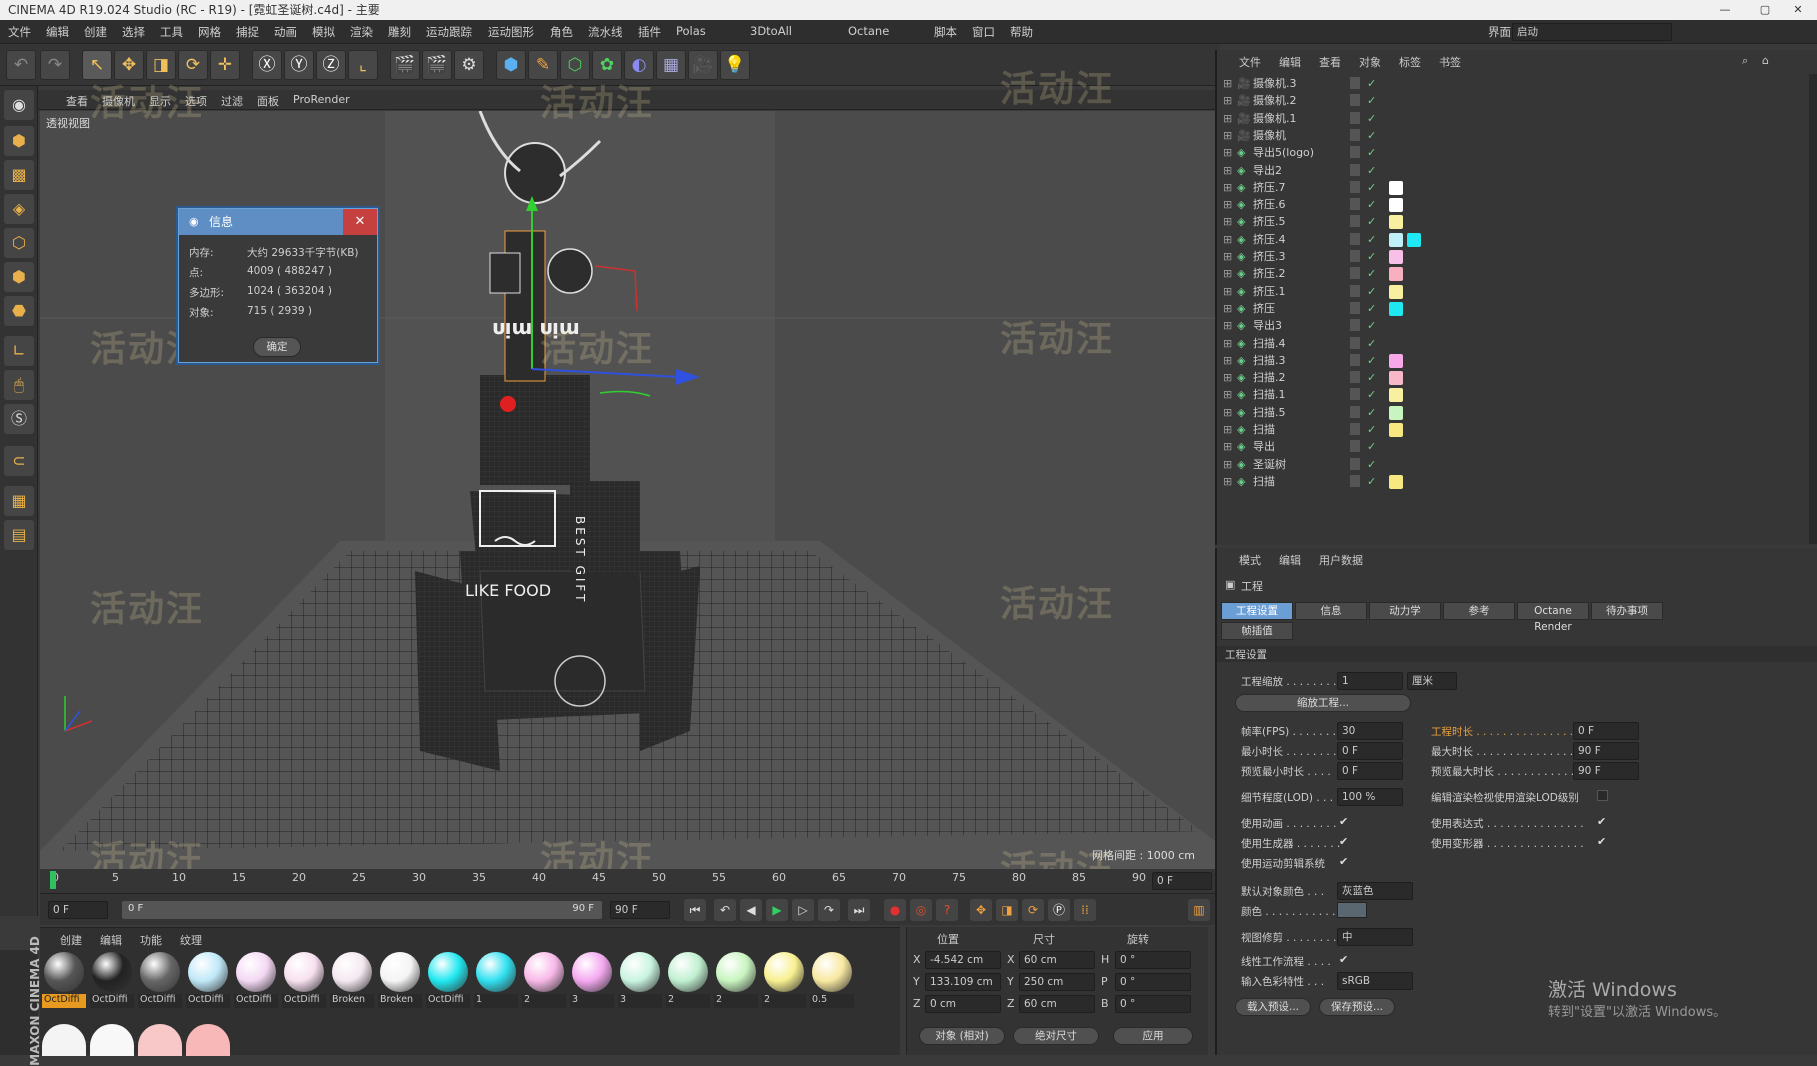  Describe the element at coordinates (232, 101) in the screenshot. I see `viewport-menu-item: 过滤` at that location.